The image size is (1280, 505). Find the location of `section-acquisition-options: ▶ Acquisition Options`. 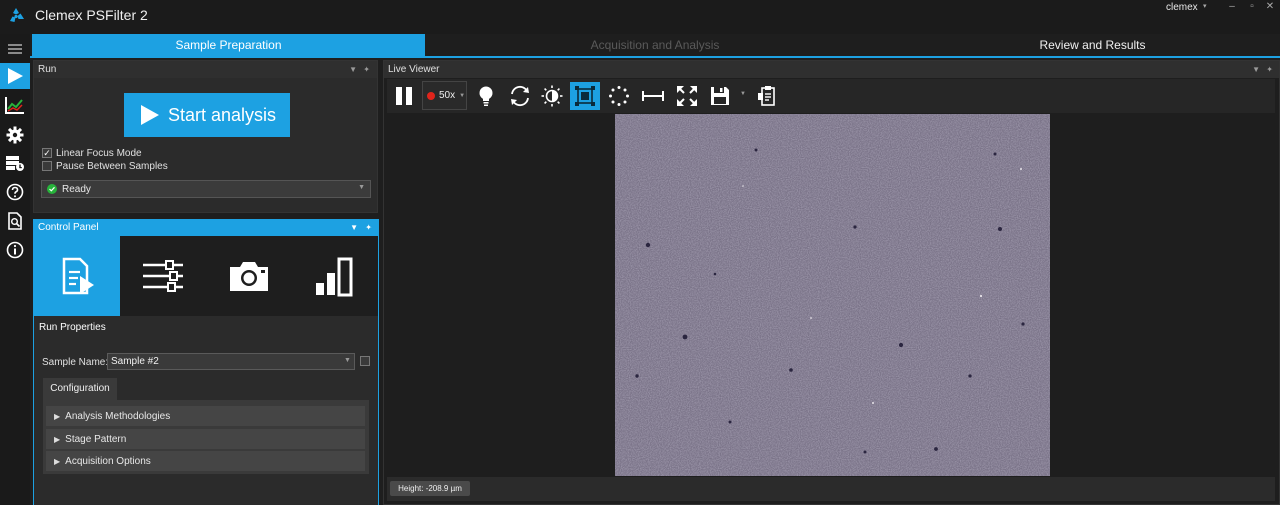

section-acquisition-options: ▶ Acquisition Options is located at coordinates (205, 461).